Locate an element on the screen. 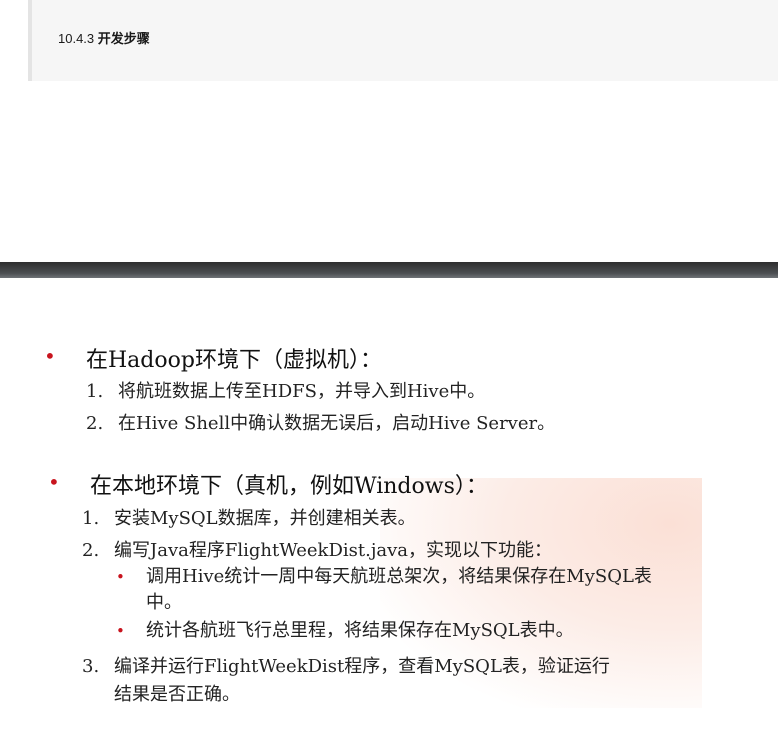  slide-top-divider is located at coordinates (389, 270).